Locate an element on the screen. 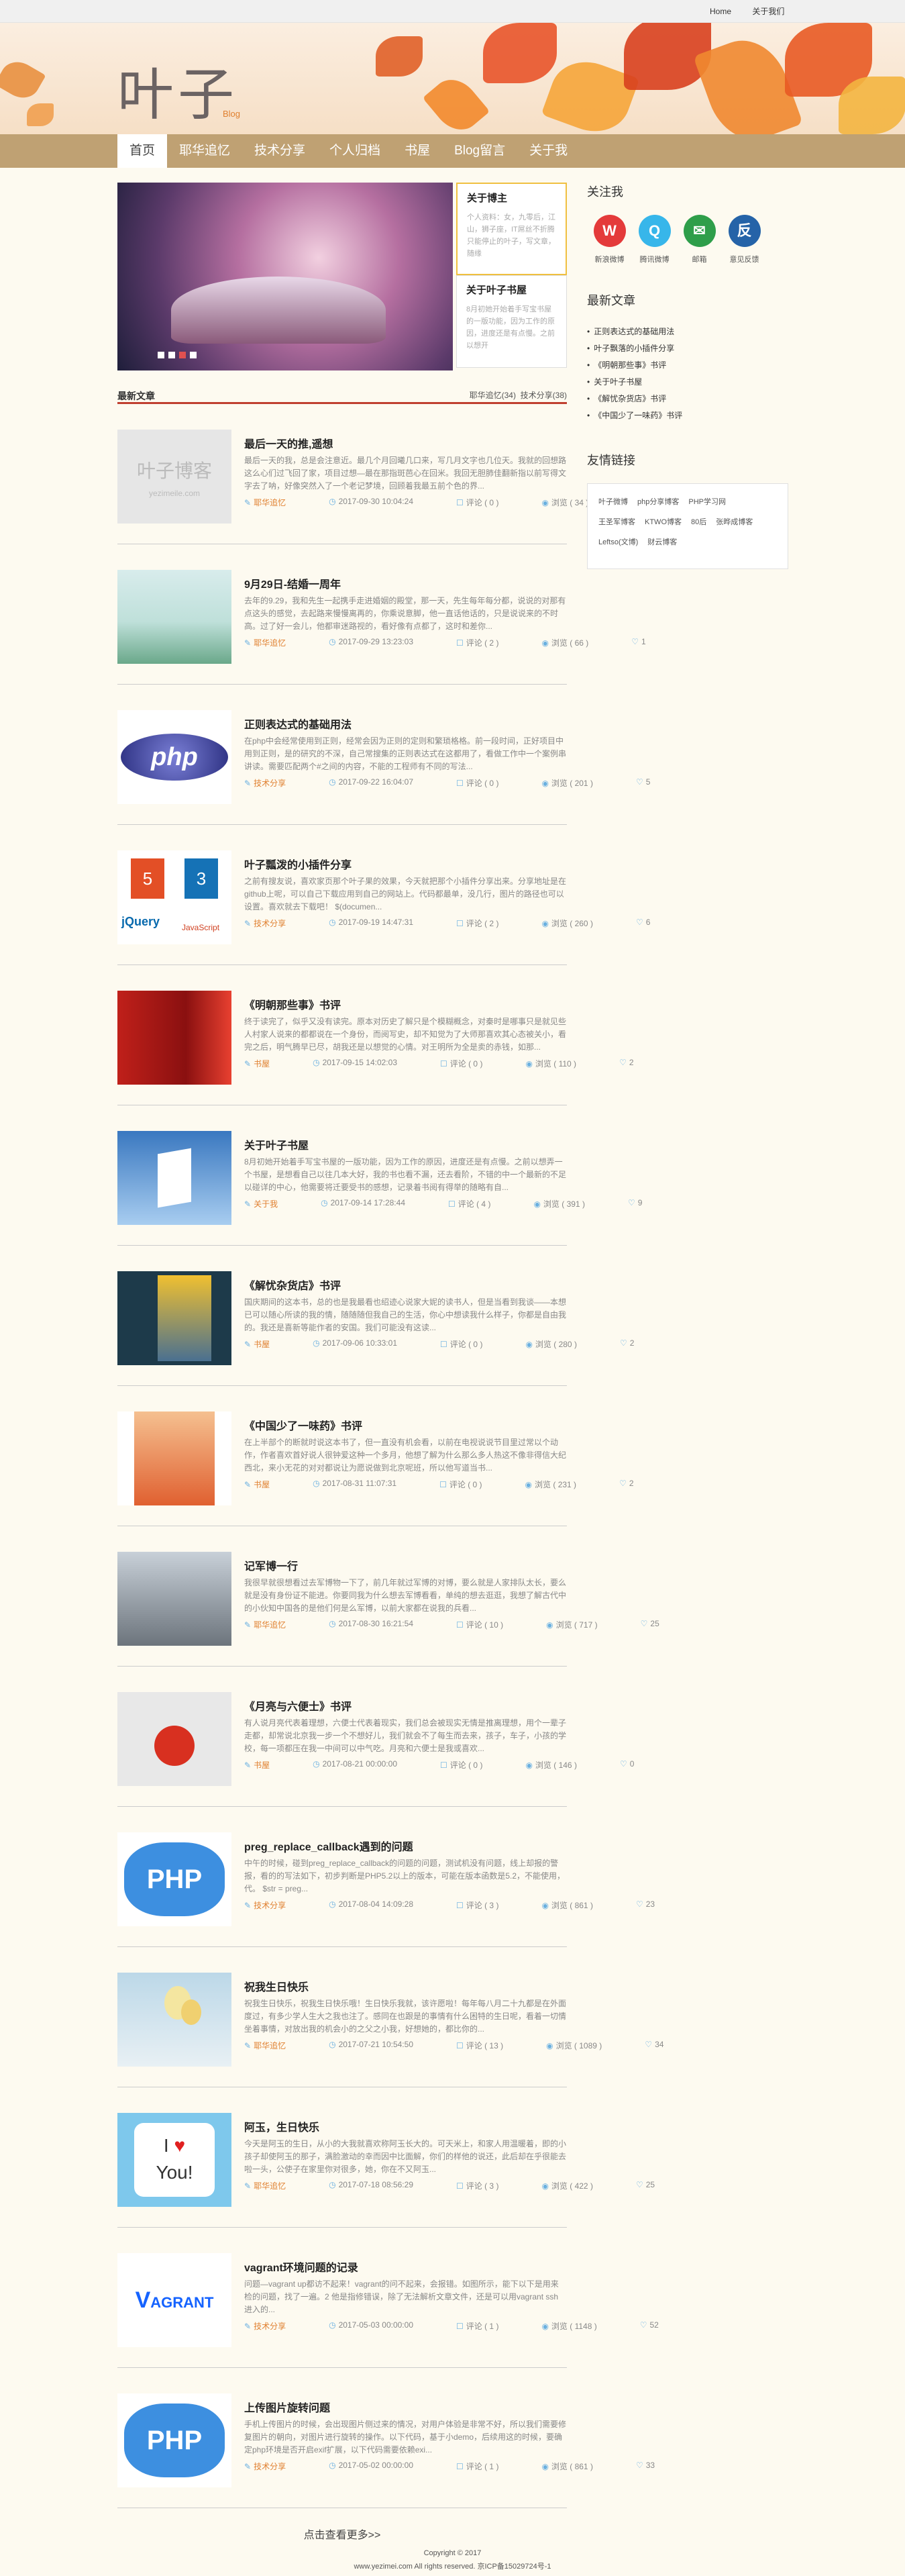 This screenshot has width=905, height=2576. new-post-link: 正则表达式的基础用法 is located at coordinates (687, 332).